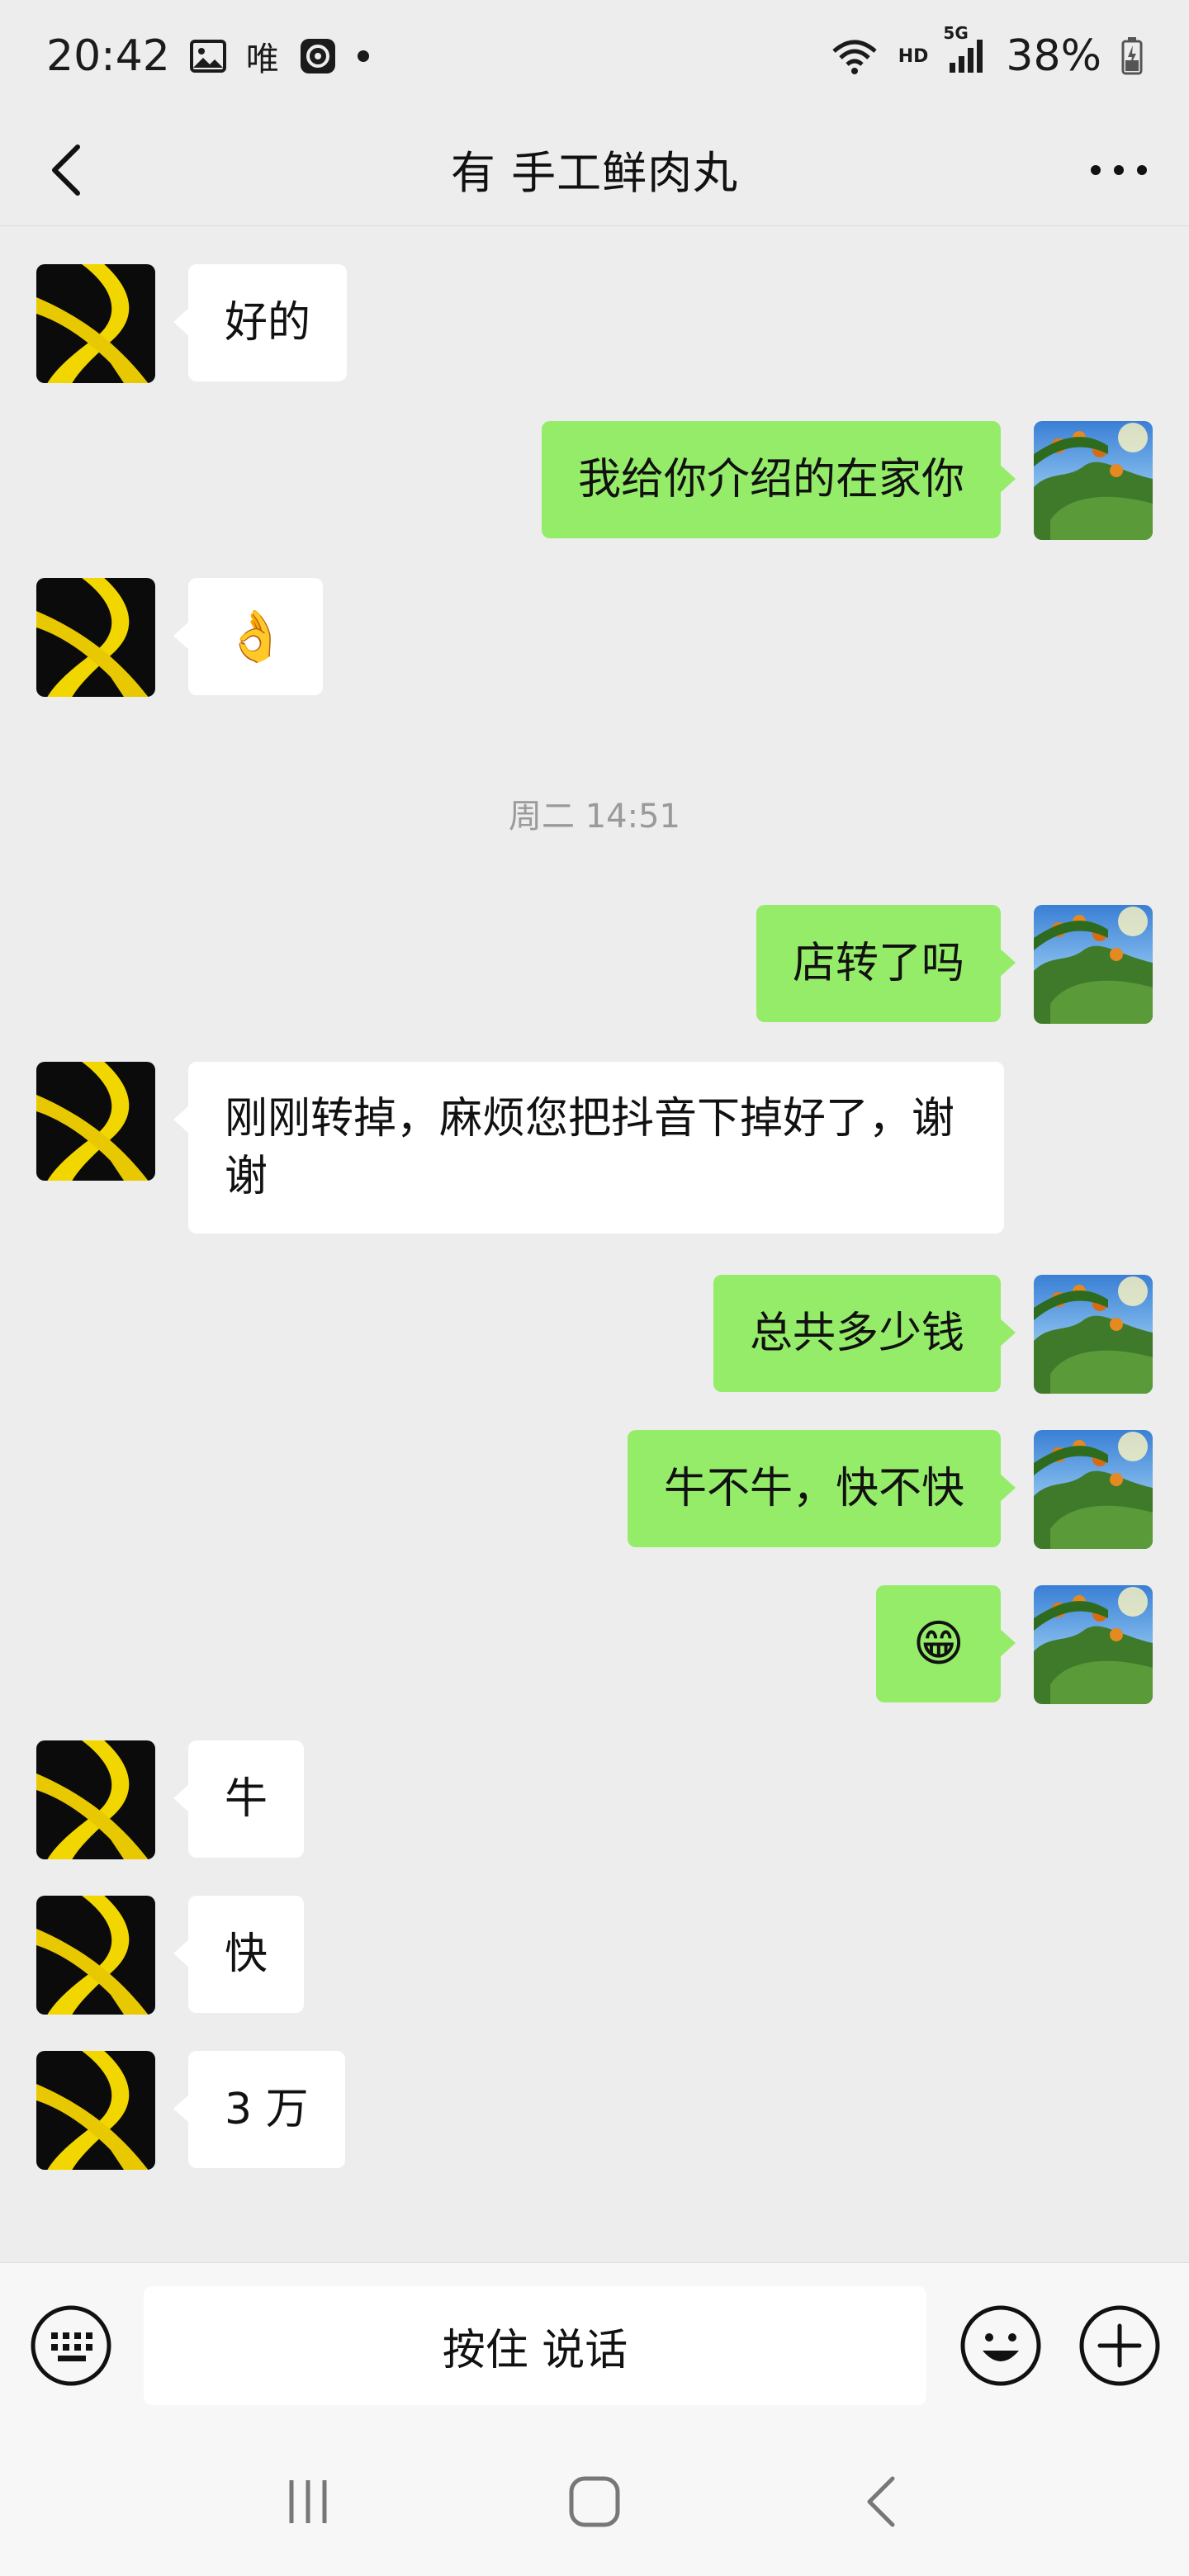  I want to click on back-button, so click(66, 170).